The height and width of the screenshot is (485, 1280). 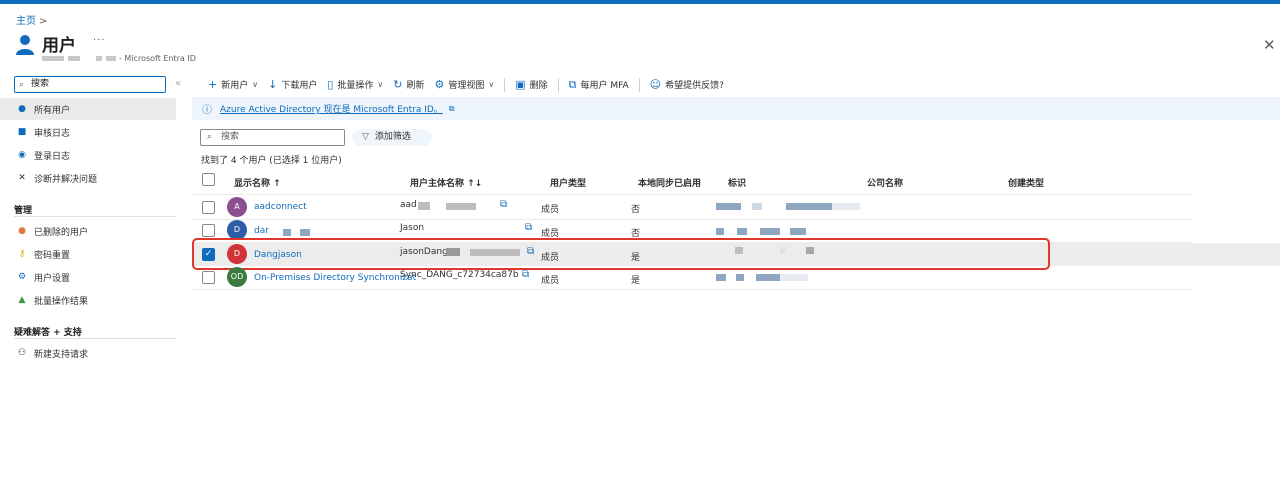 I want to click on column-header-onprem-sync: 本地同步已启用, so click(x=669, y=182).